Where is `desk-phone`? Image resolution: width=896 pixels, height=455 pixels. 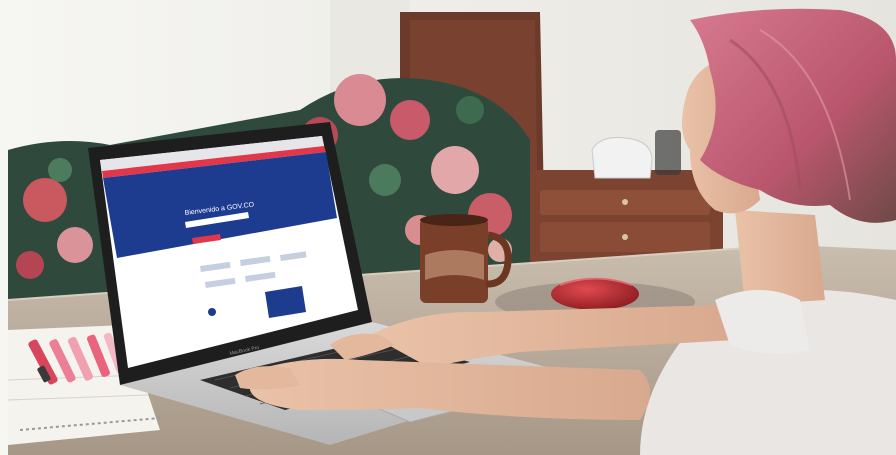
desk-phone is located at coordinates (622, 158).